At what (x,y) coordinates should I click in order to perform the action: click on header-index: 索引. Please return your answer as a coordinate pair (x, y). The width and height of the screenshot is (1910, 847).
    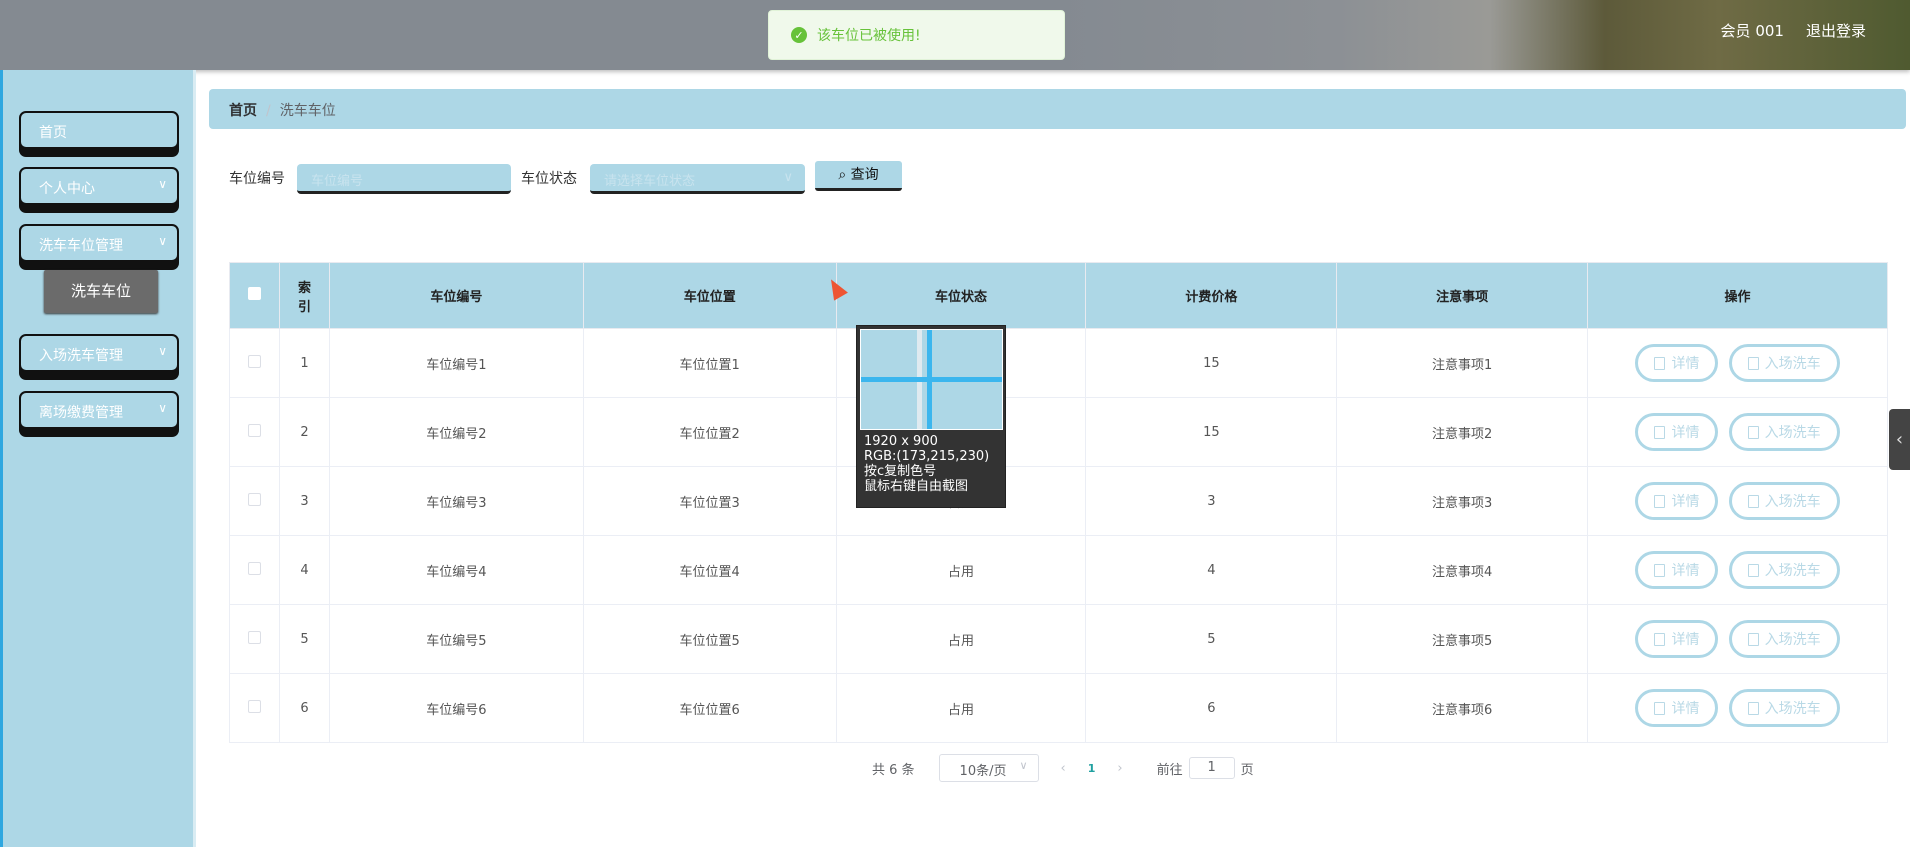
    Looking at the image, I should click on (304, 295).